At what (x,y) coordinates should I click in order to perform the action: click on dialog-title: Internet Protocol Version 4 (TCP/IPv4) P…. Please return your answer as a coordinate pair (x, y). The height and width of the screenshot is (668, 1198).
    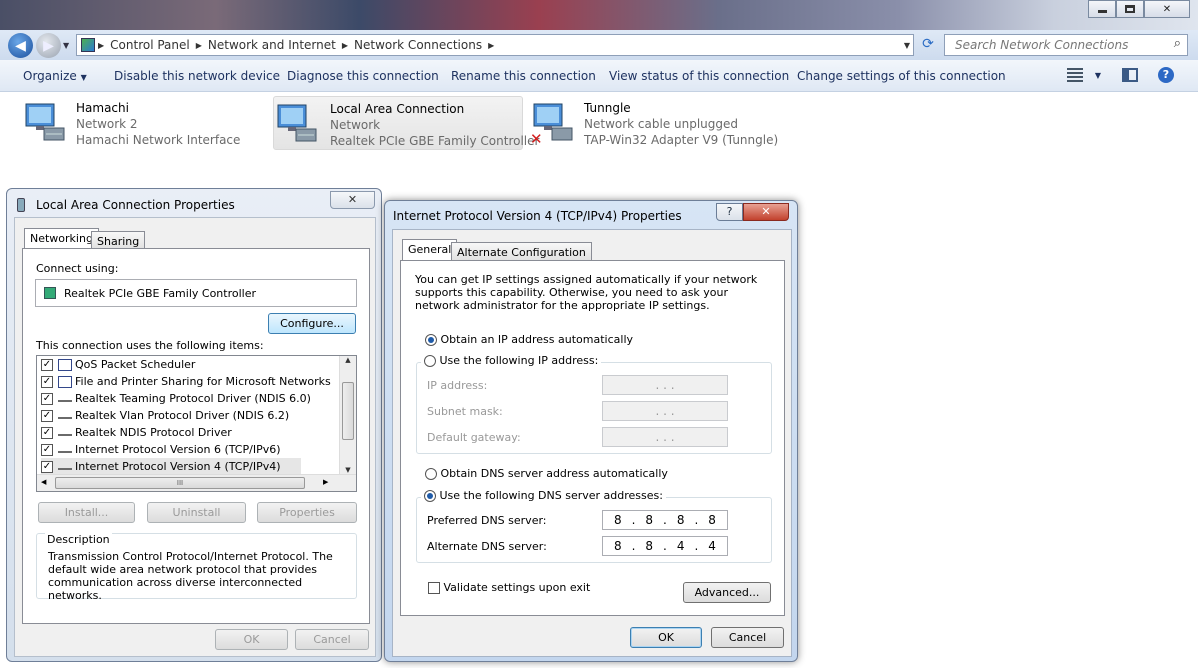
    Looking at the image, I should click on (537, 216).